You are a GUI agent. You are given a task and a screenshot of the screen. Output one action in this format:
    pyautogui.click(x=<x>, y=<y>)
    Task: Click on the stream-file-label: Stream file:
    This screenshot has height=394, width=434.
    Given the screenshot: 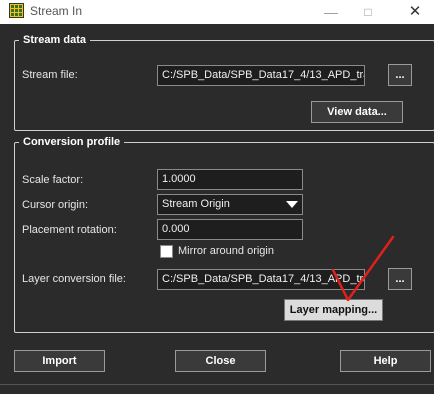 What is the action you would take?
    pyautogui.click(x=50, y=75)
    